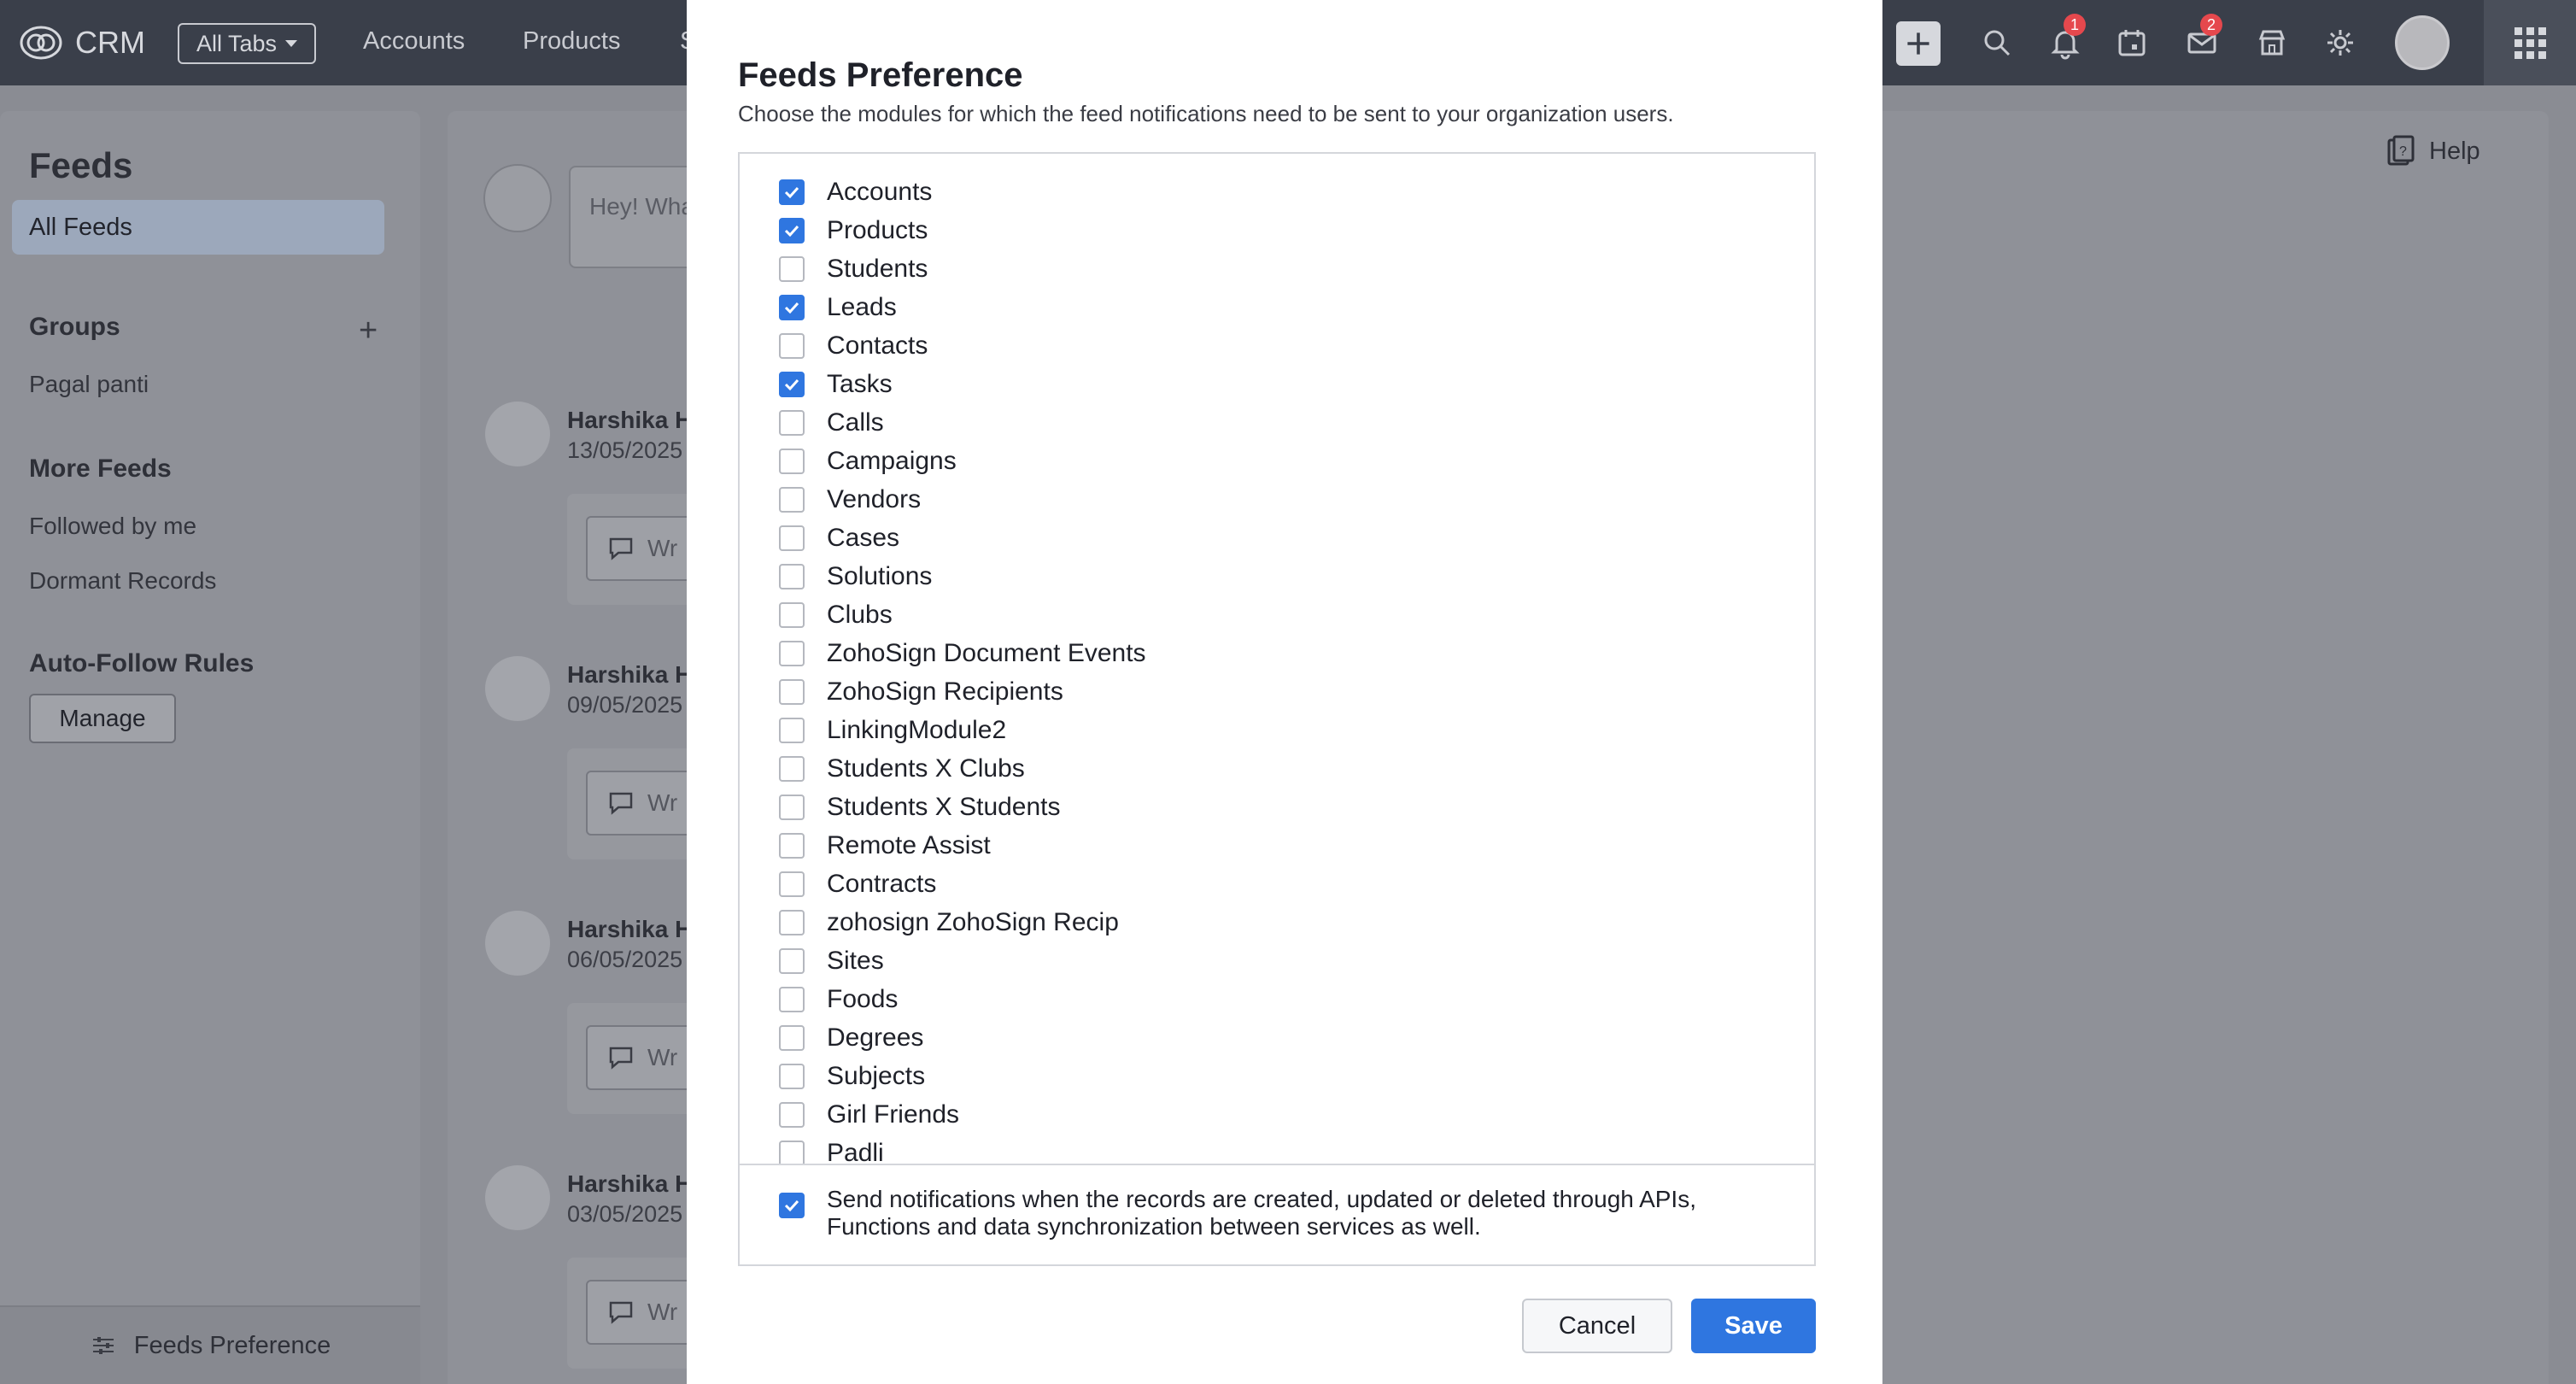  I want to click on help-link: ? Help, so click(2433, 151).